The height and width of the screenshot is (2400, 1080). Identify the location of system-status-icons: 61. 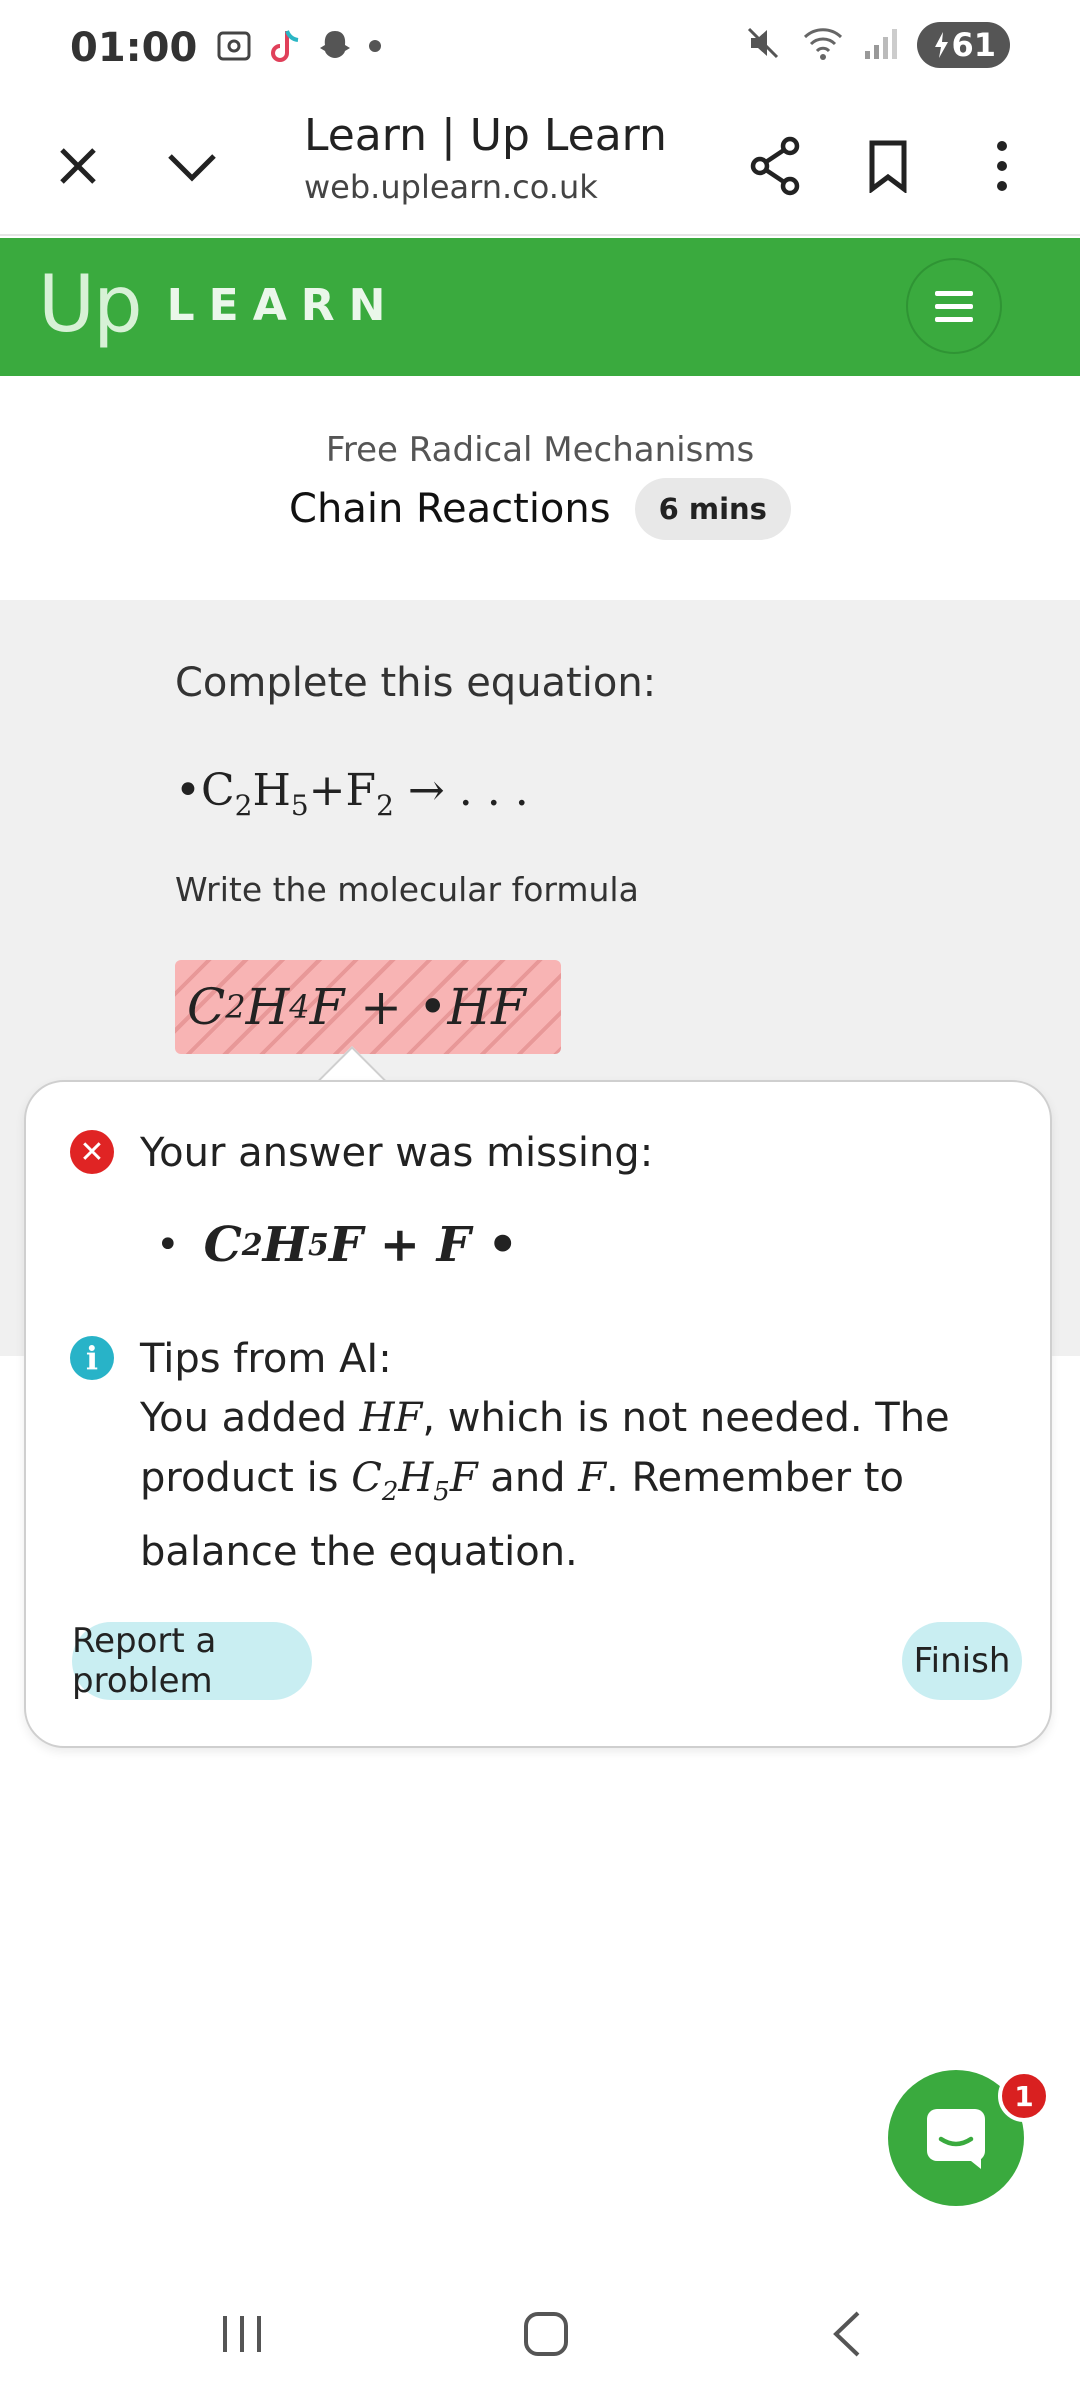
(876, 45).